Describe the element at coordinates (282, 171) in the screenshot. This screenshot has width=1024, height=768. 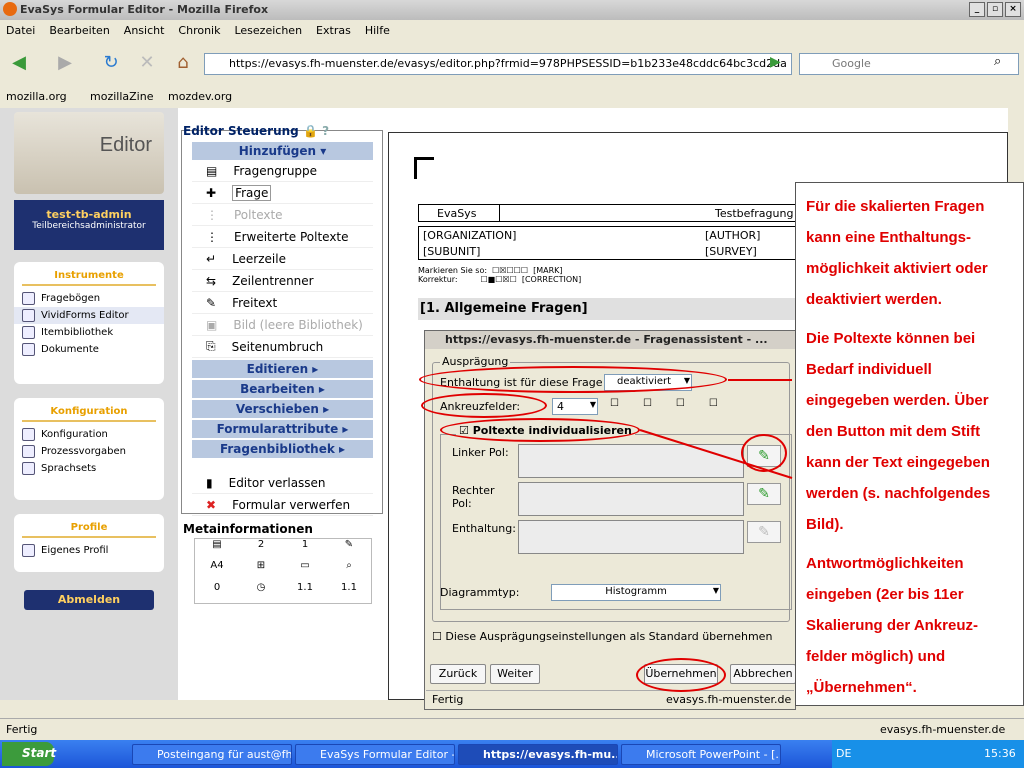
I see `add-fragengruppe: ▤ Fragengruppe` at that location.